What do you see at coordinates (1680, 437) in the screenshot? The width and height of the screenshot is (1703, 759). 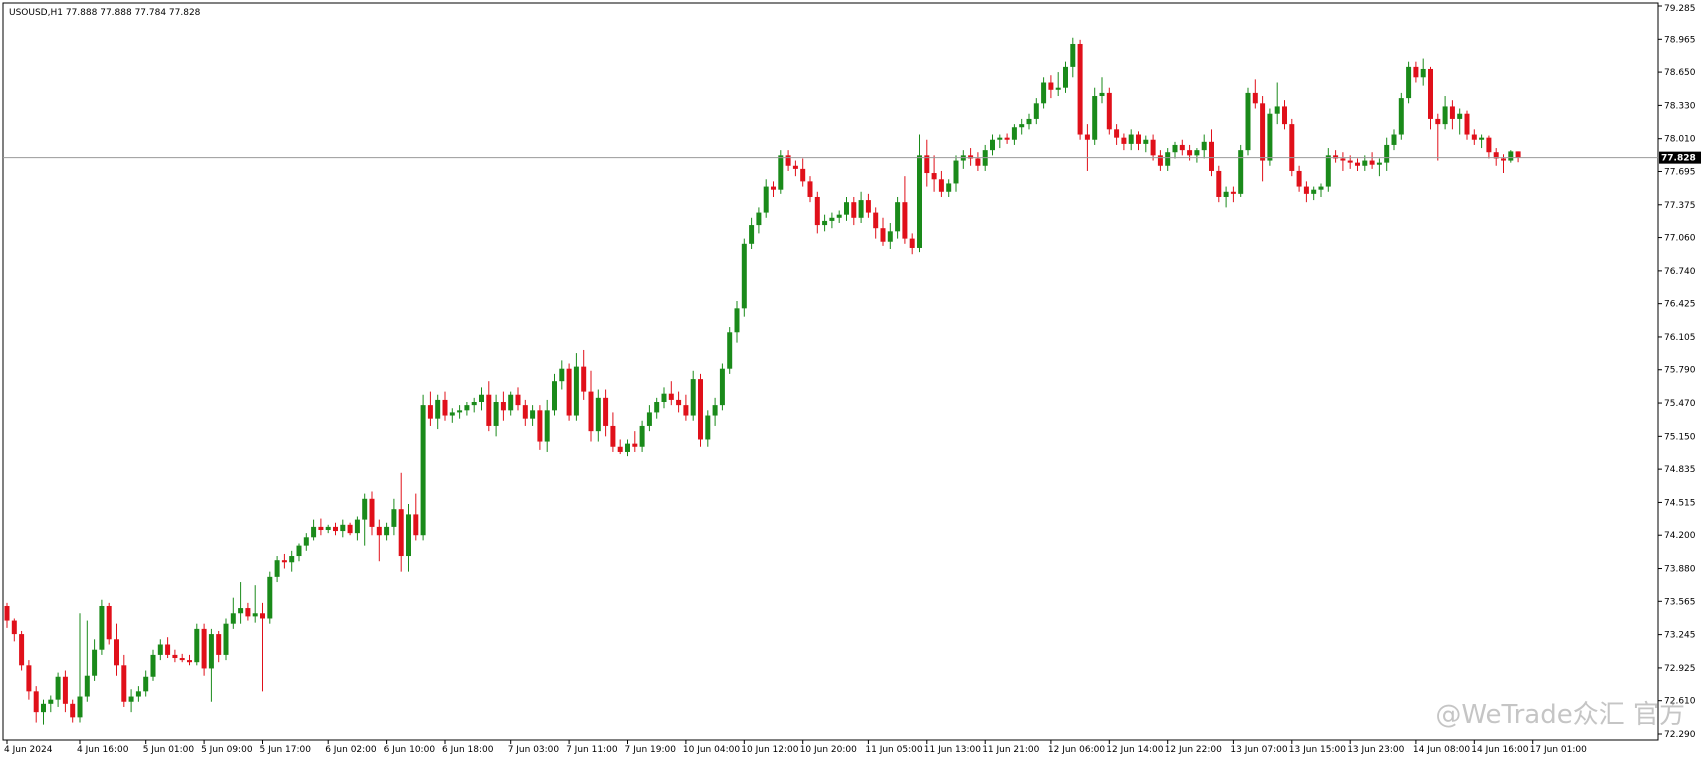 I see `y-tick-label: 75.150` at bounding box center [1680, 437].